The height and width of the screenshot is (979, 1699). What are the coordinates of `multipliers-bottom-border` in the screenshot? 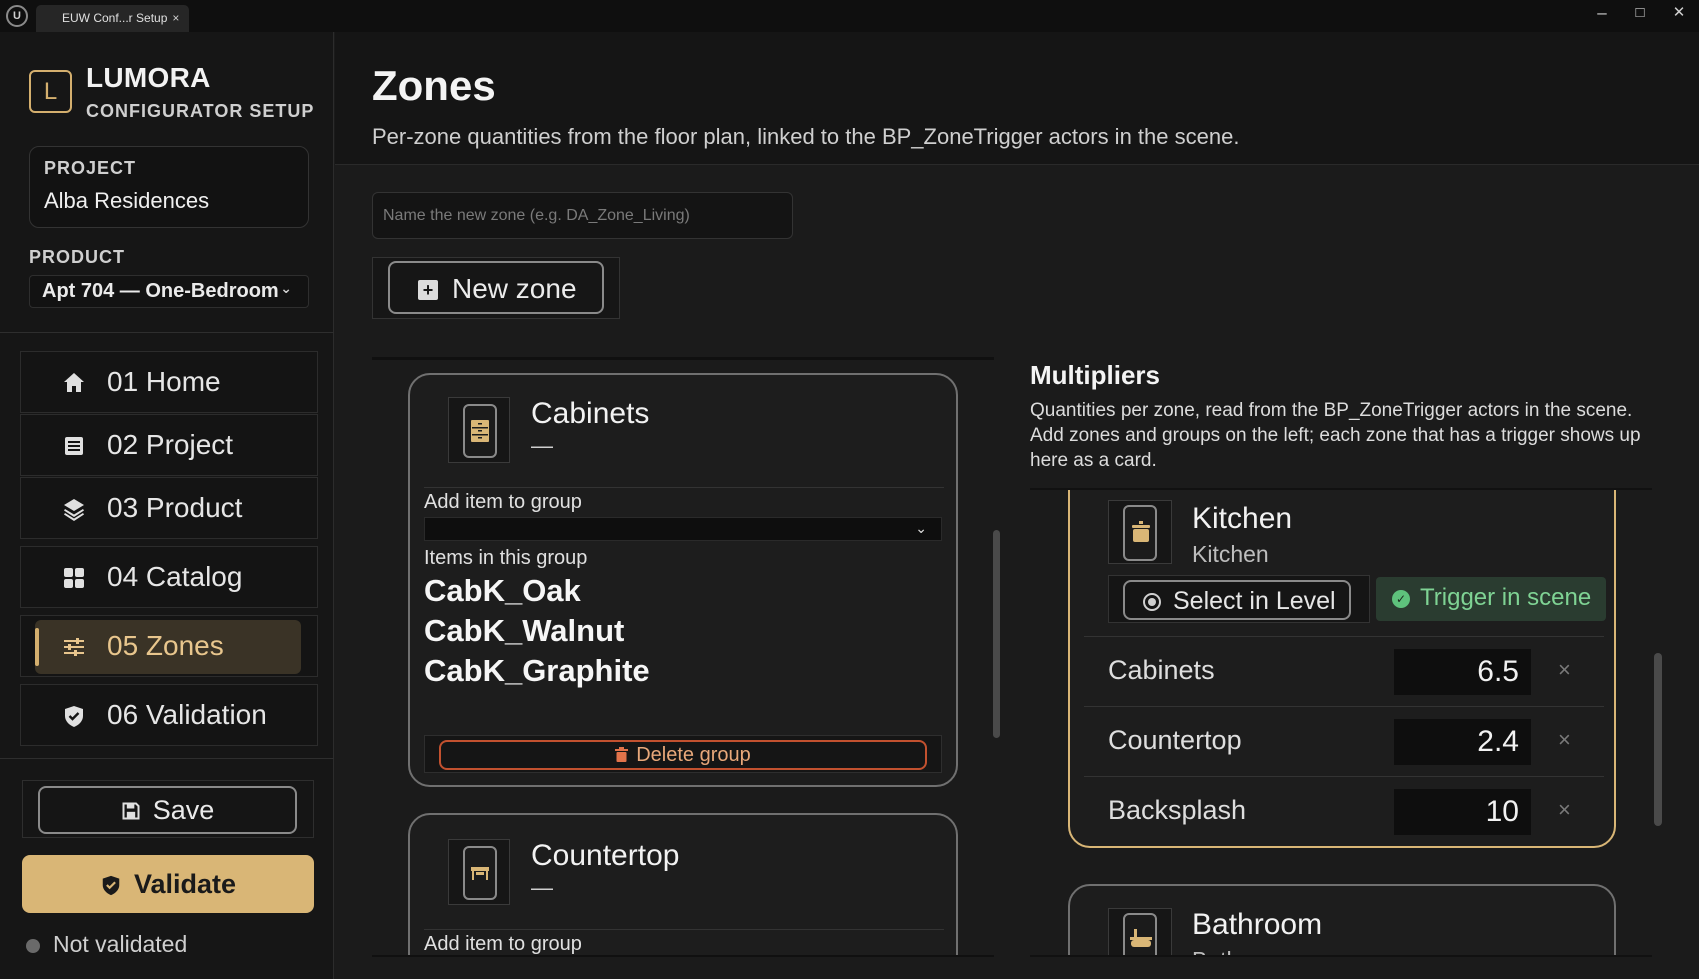 It's located at (1341, 956).